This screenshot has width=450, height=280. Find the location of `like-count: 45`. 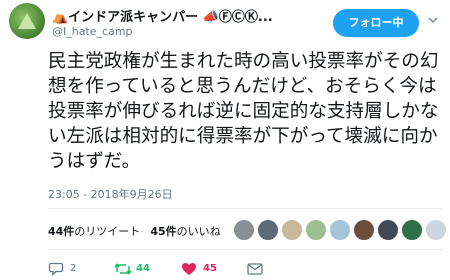

like-count: 45 is located at coordinates (210, 268).